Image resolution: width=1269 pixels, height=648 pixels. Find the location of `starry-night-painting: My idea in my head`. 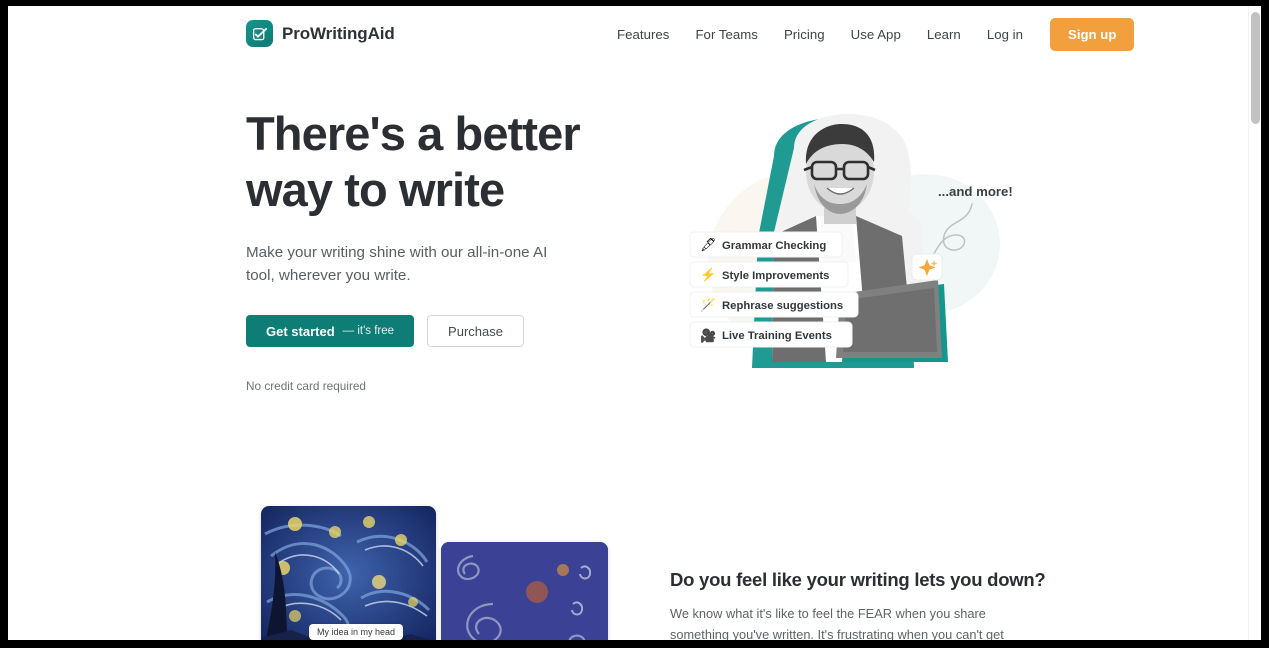

starry-night-painting: My idea in my head is located at coordinates (348, 573).